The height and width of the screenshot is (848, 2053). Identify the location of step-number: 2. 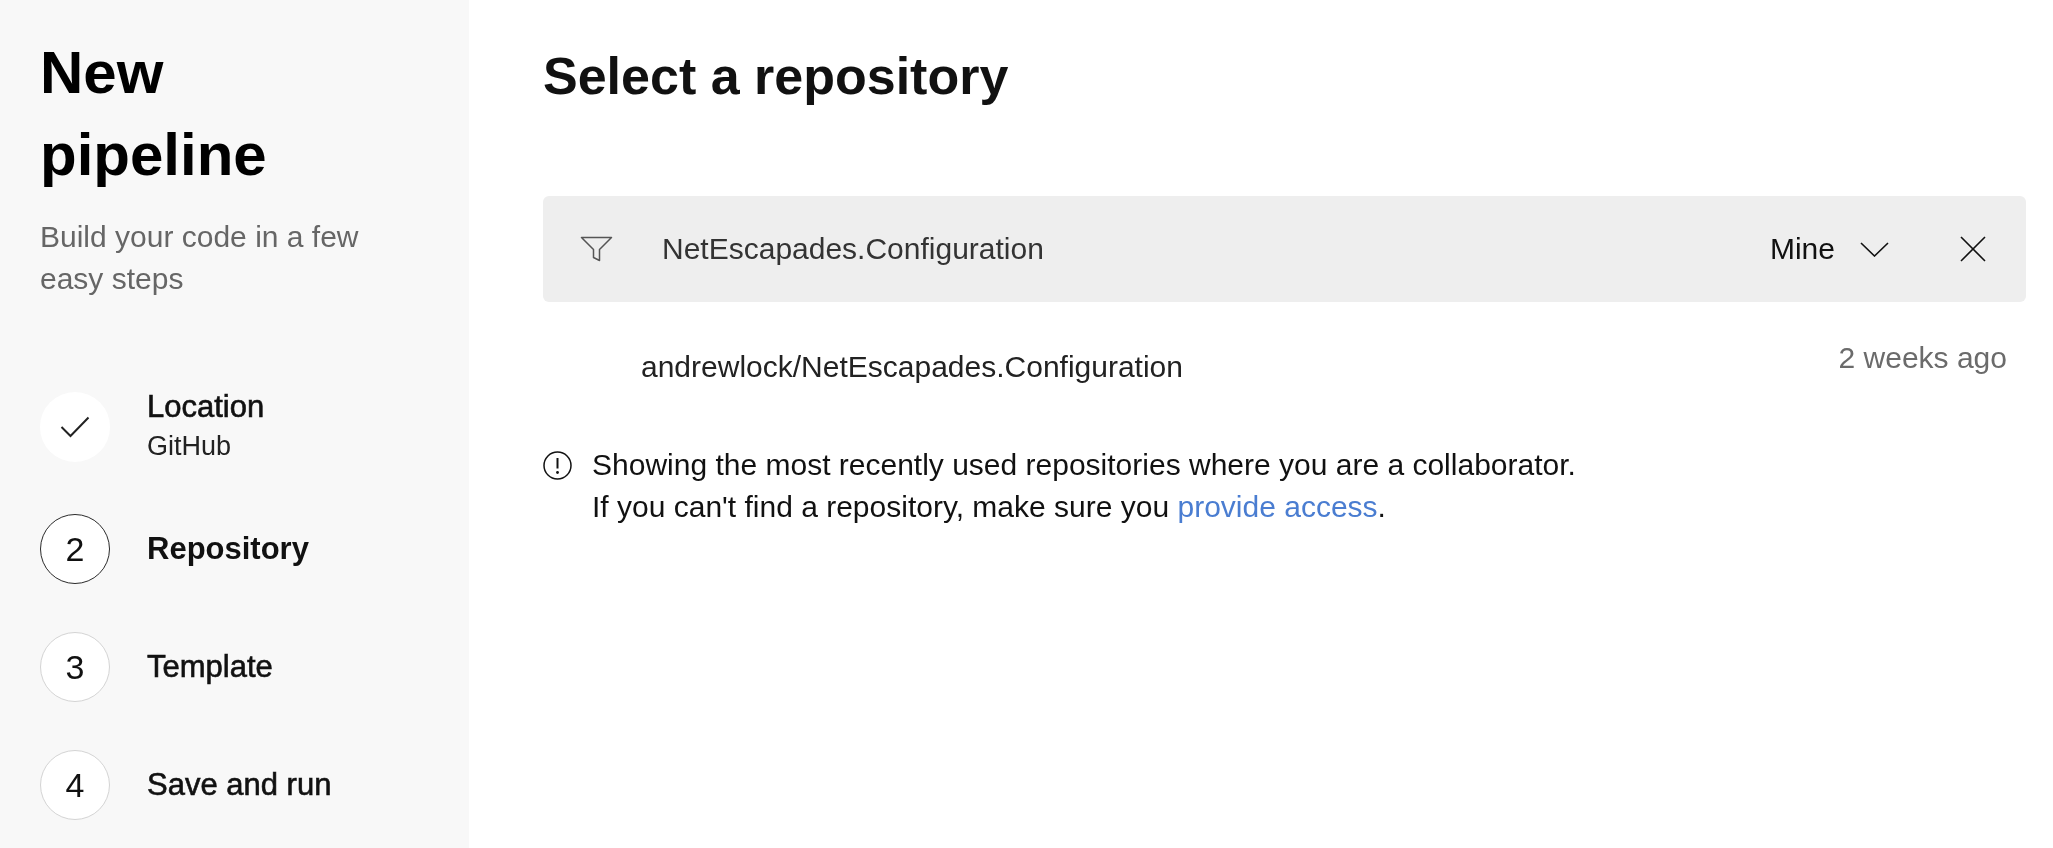
(75, 549).